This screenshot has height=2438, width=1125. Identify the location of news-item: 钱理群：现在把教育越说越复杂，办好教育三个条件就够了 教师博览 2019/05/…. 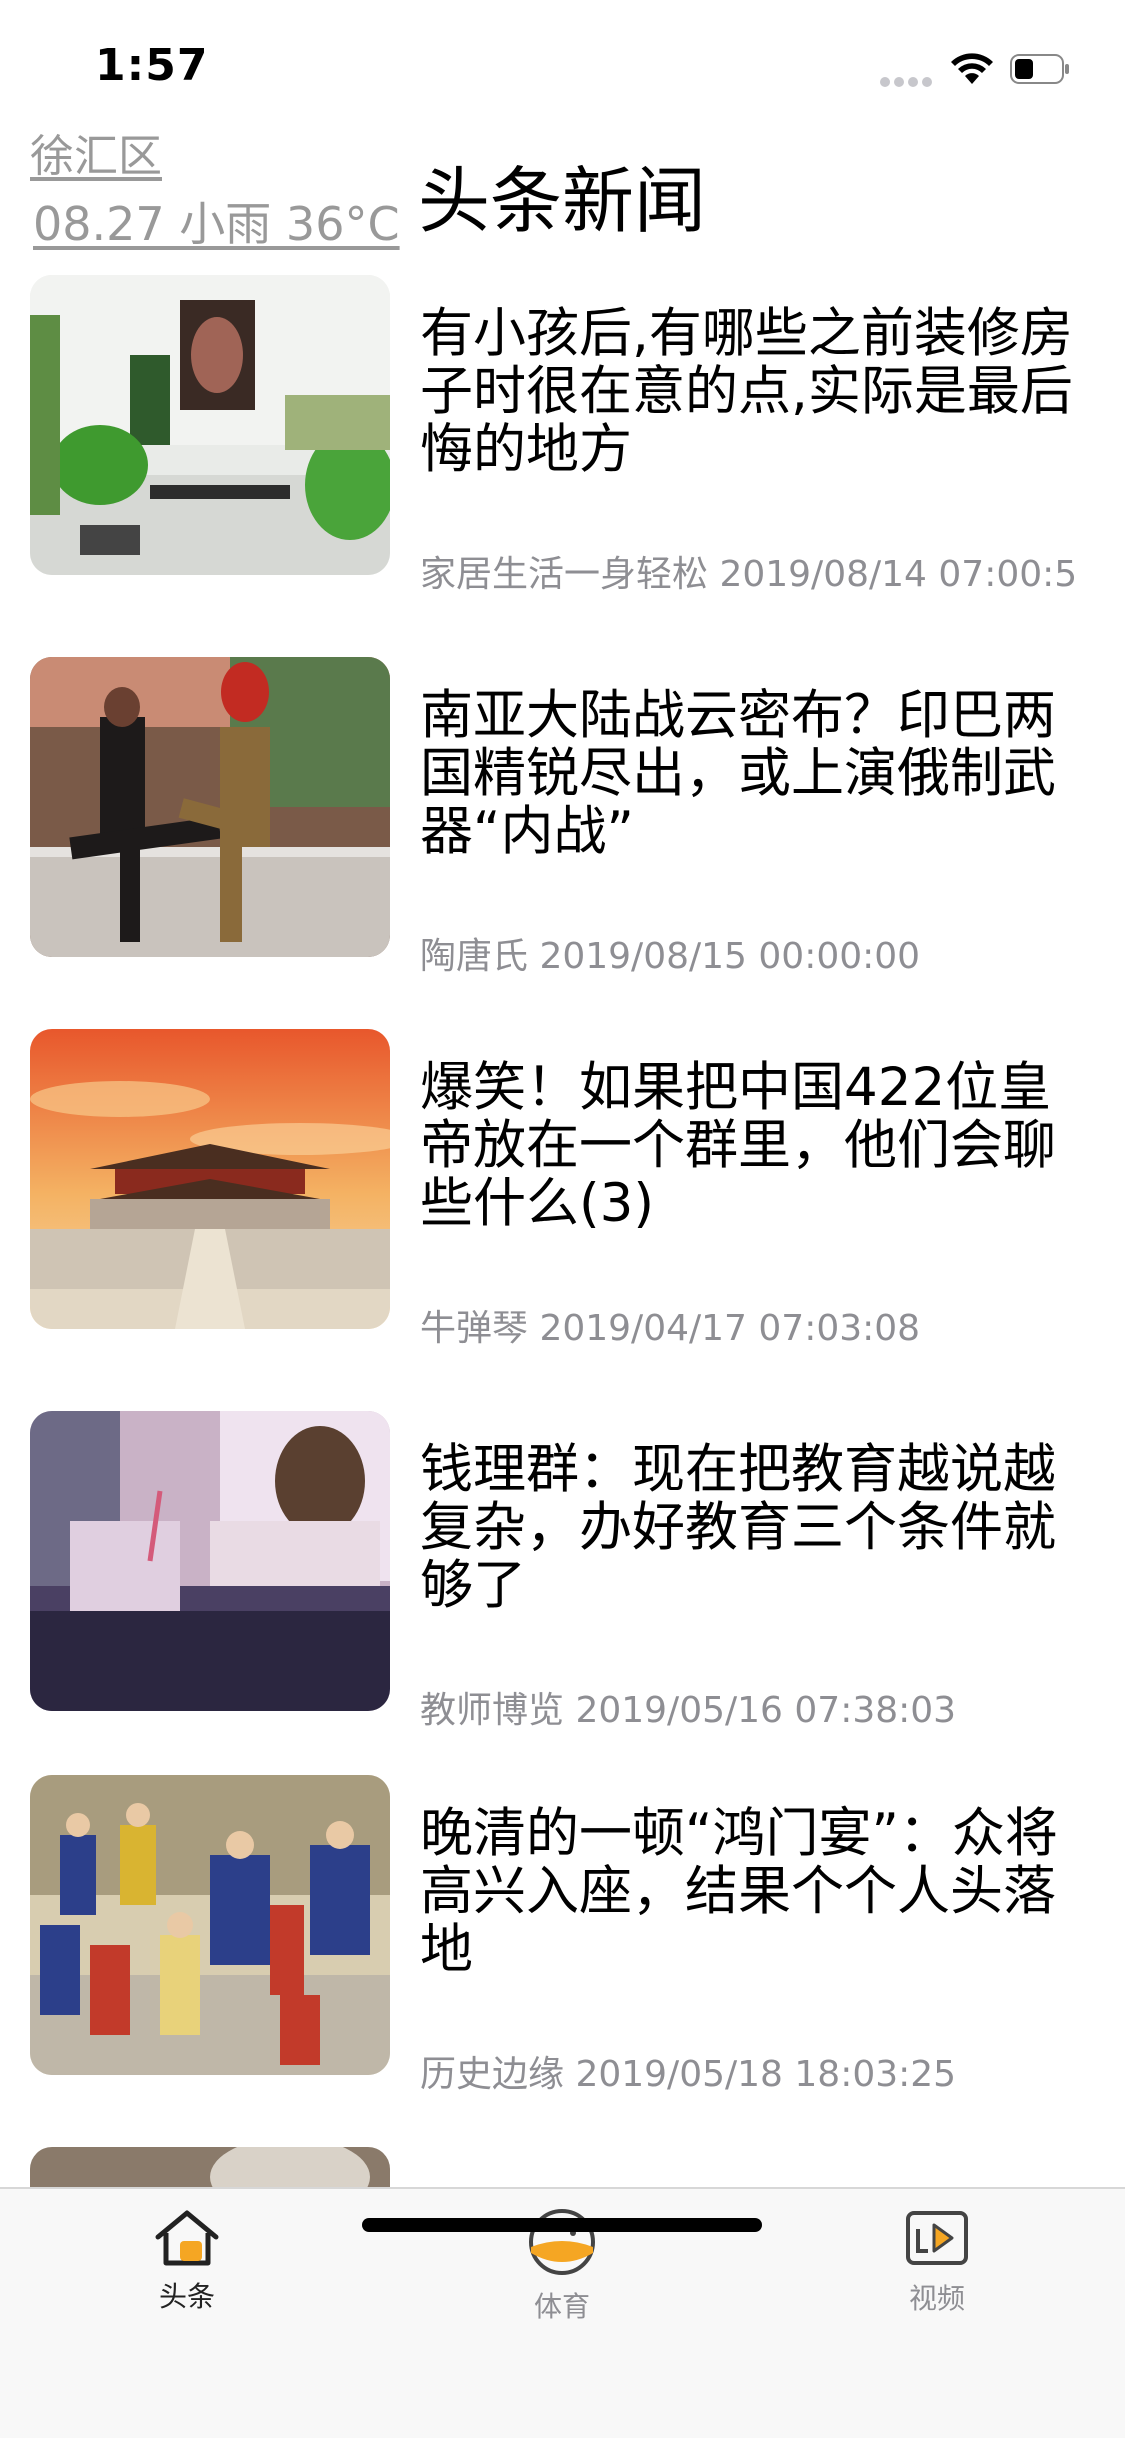
(562, 1571).